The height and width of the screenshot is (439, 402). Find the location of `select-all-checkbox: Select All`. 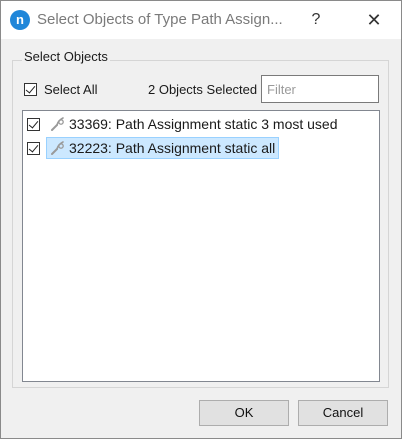

select-all-checkbox: Select All is located at coordinates (60, 89).